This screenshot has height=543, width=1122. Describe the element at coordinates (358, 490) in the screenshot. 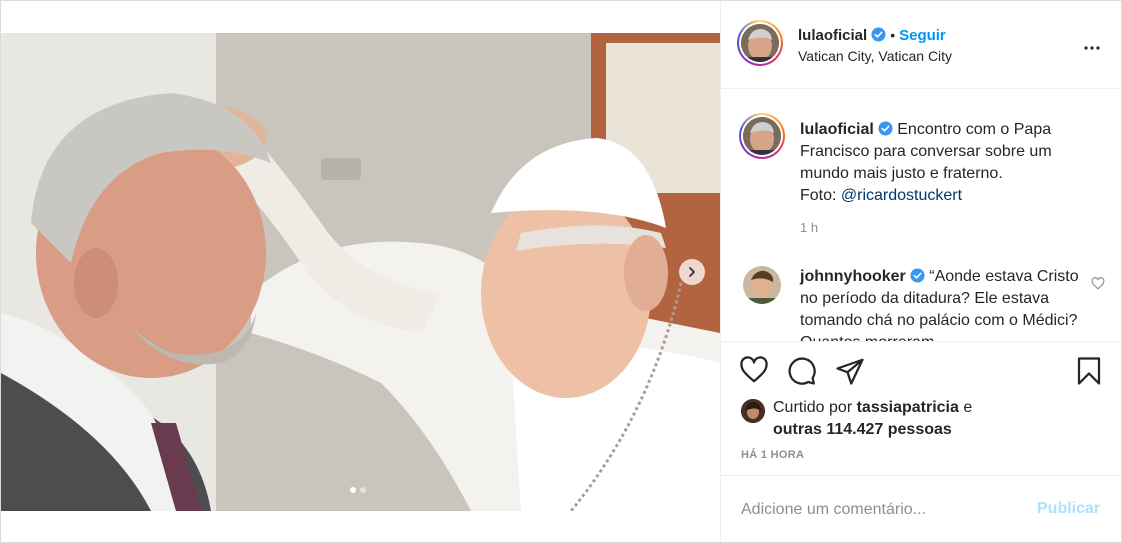

I see `carousel-indicator` at that location.